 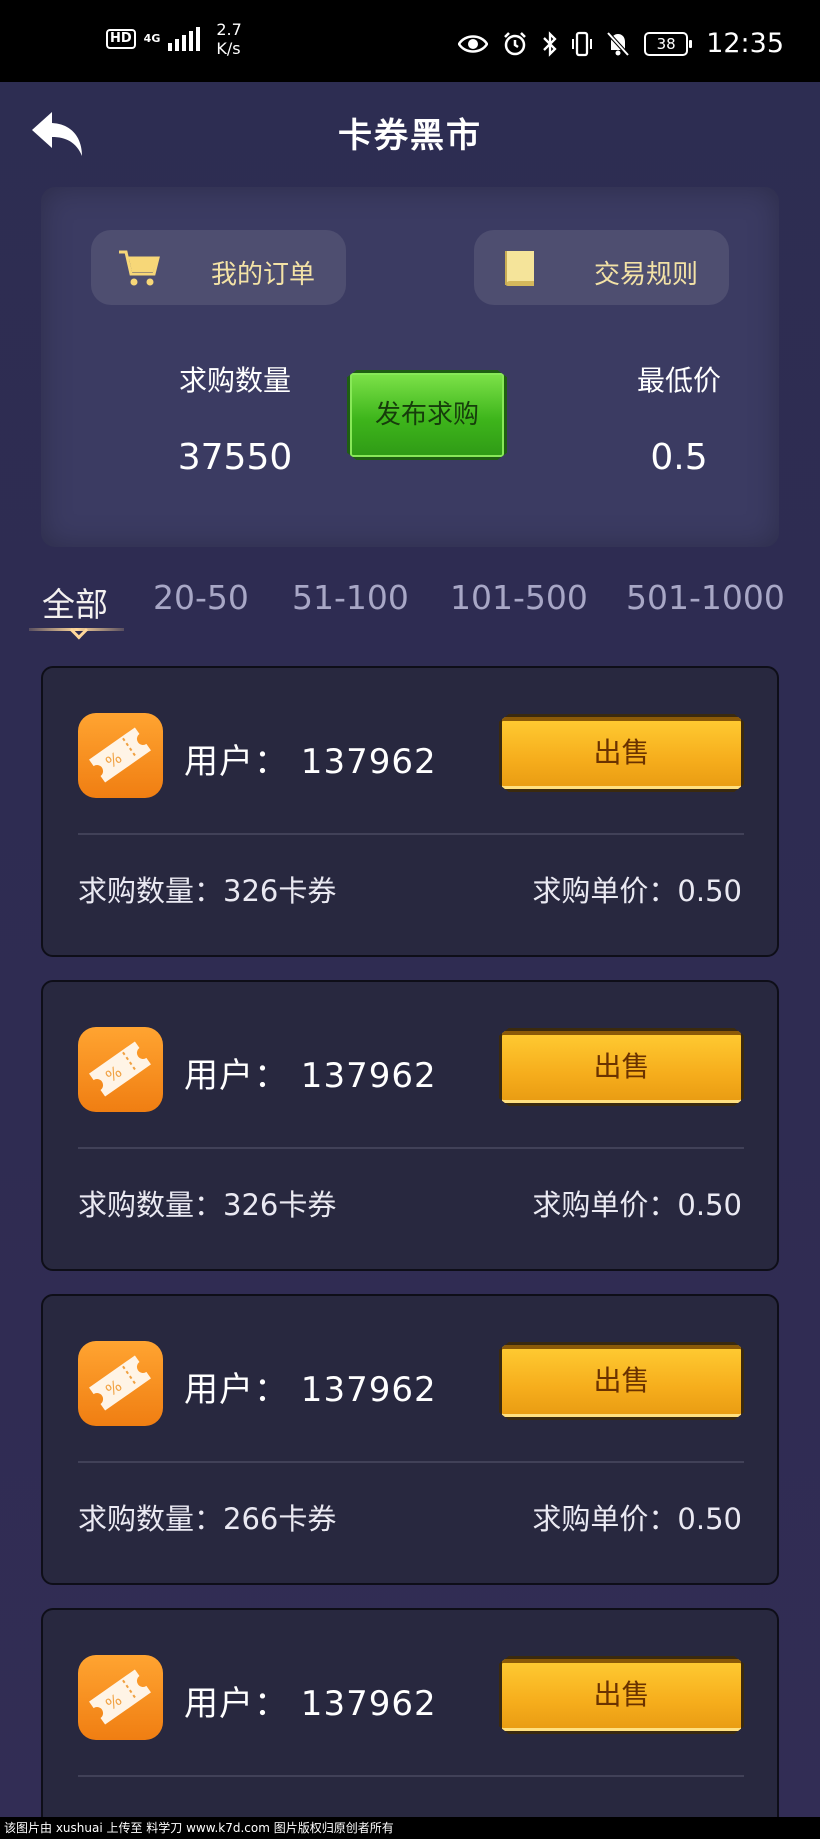 What do you see at coordinates (229, 29) in the screenshot?
I see `speed-value: 2.7` at bounding box center [229, 29].